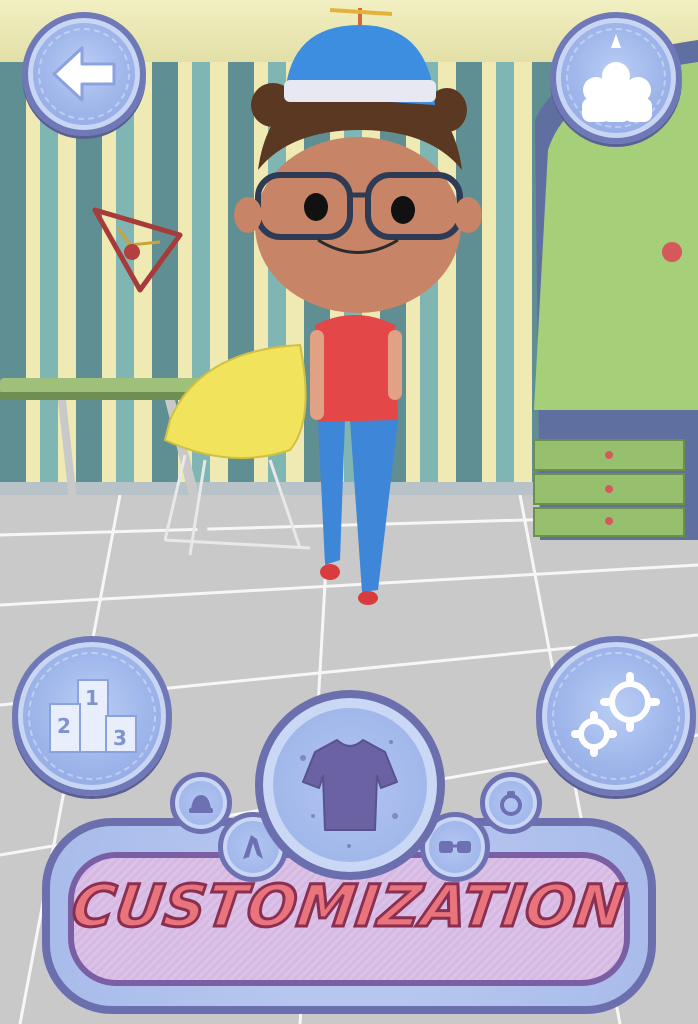  I want to click on pets-icon, so click(617, 78).